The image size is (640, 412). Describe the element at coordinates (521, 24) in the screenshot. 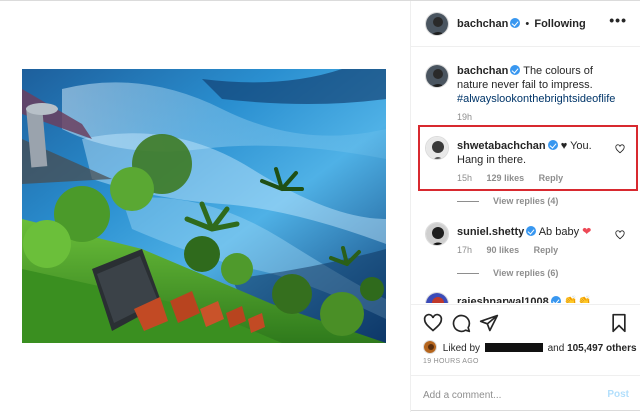

I see `header-user-line: bachchan • Following` at that location.